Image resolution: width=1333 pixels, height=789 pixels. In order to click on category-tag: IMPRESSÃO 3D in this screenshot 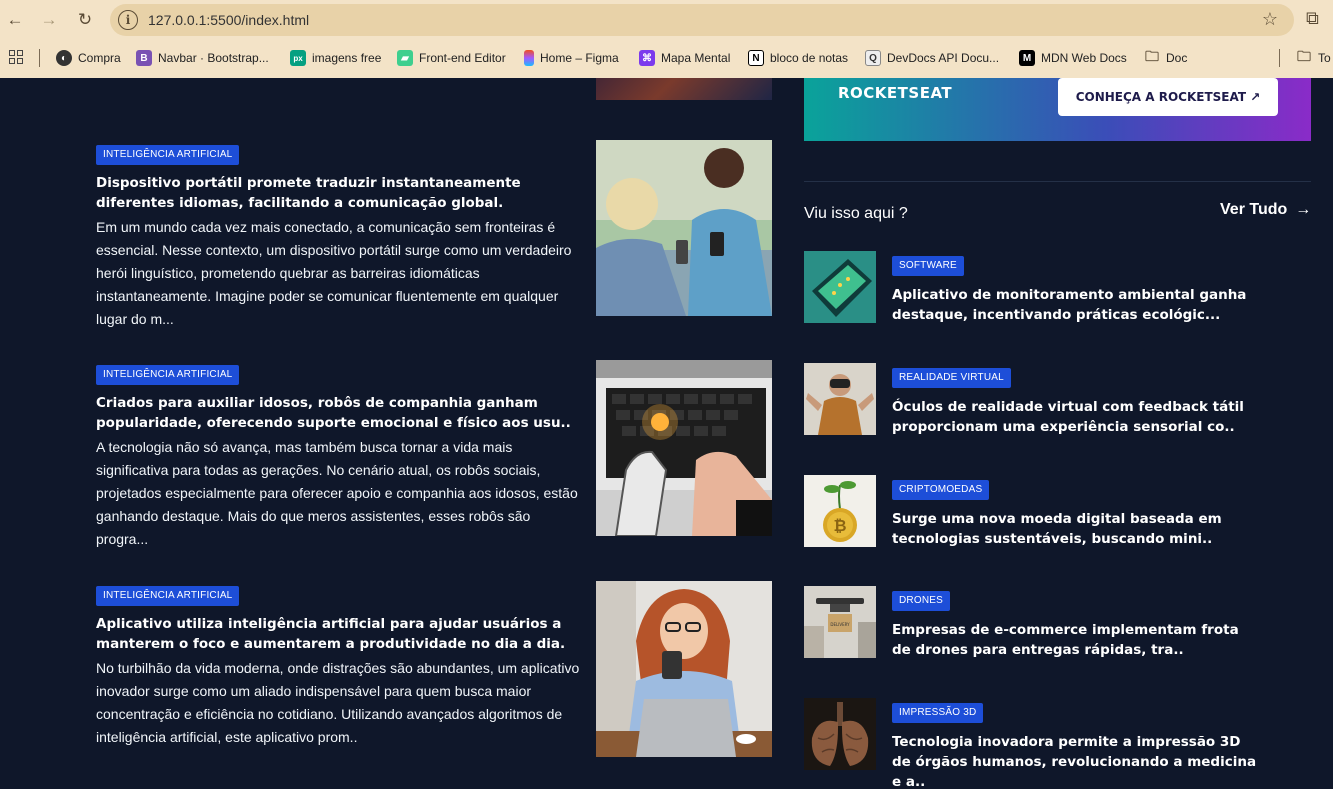, I will do `click(938, 713)`.